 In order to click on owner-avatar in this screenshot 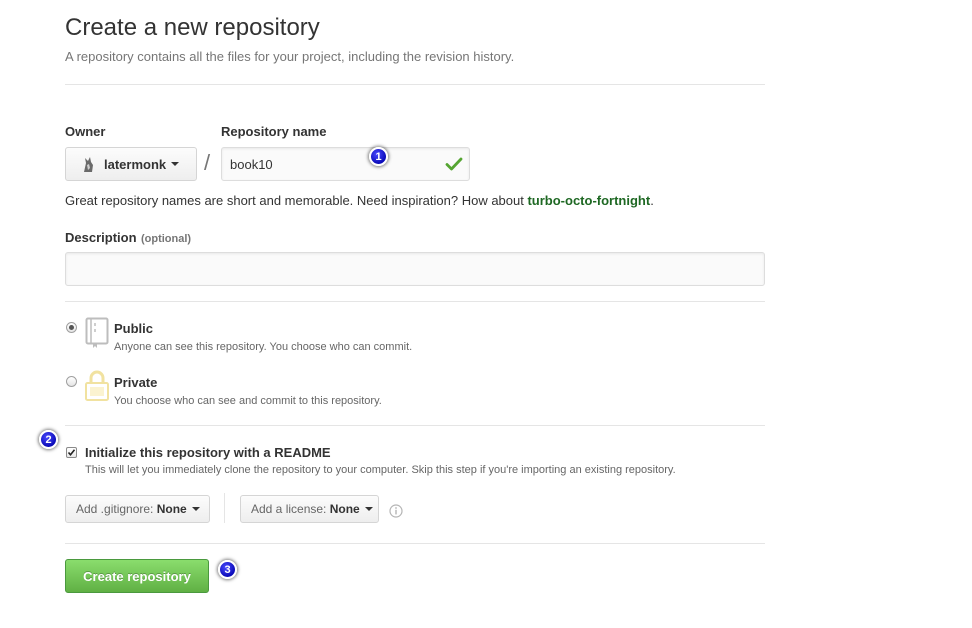, I will do `click(89, 164)`.